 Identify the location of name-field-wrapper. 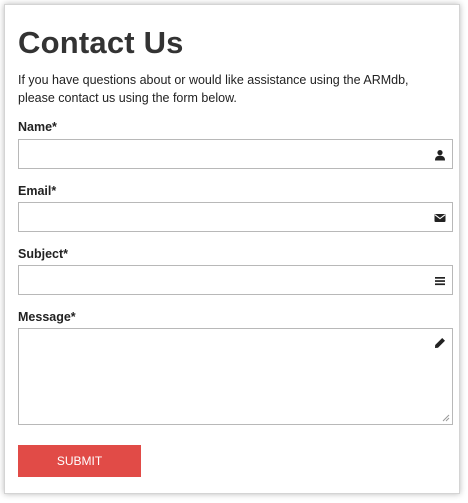
(235, 154).